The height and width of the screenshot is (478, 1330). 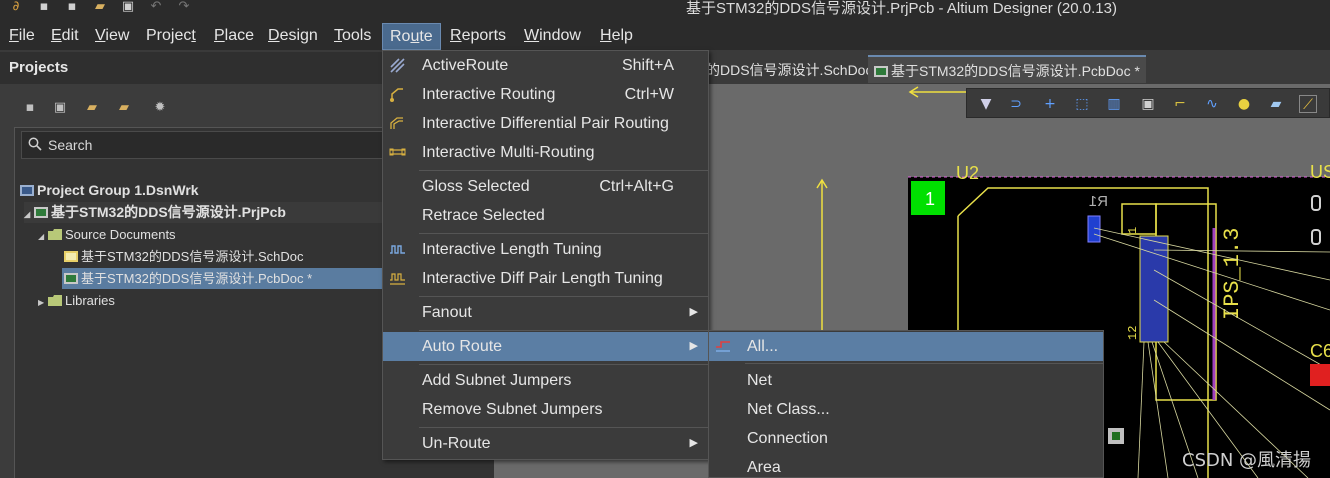 I want to click on search-input, so click(x=218, y=145).